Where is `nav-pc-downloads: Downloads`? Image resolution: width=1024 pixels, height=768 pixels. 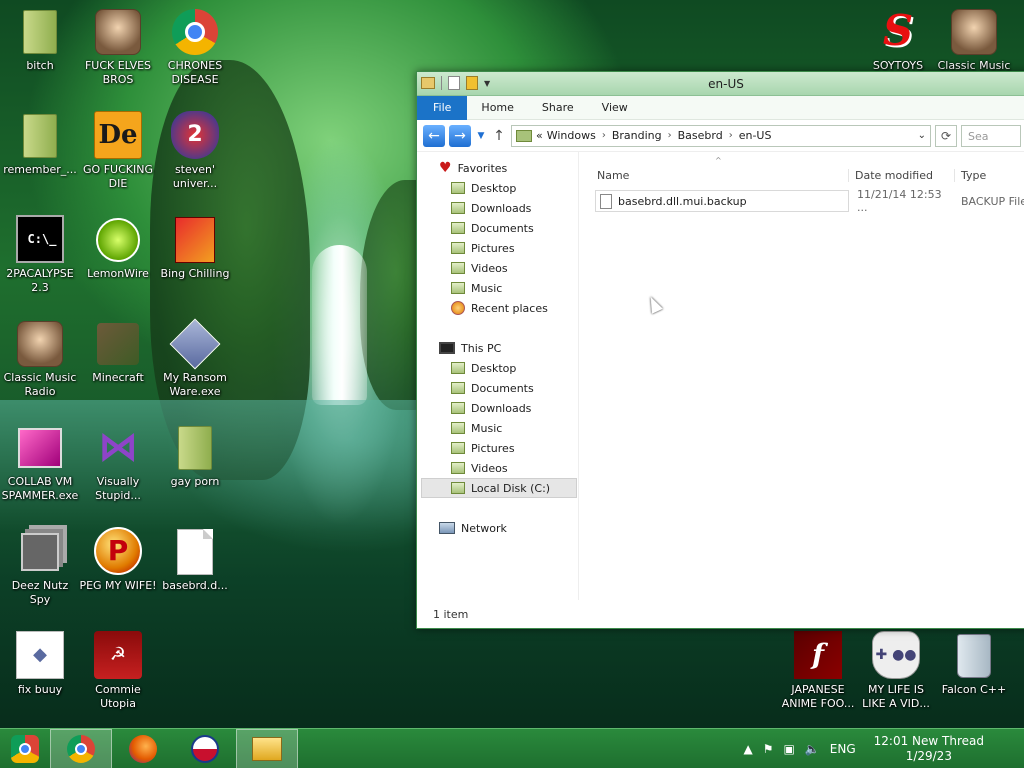
nav-pc-downloads: Downloads is located at coordinates (497, 408).